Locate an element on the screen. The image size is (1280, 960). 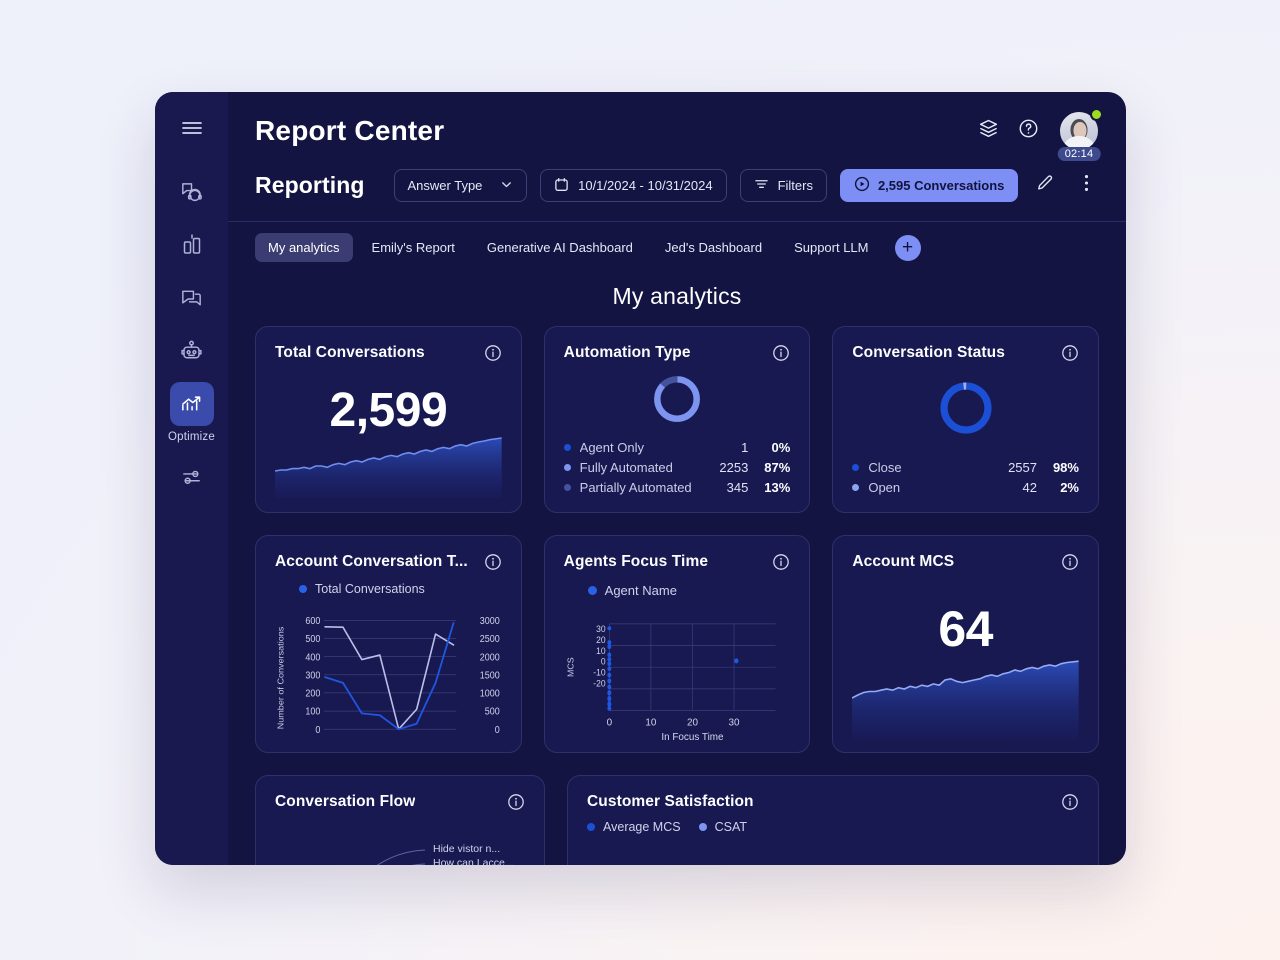
help-circle-icon is located at coordinates (1028, 131).